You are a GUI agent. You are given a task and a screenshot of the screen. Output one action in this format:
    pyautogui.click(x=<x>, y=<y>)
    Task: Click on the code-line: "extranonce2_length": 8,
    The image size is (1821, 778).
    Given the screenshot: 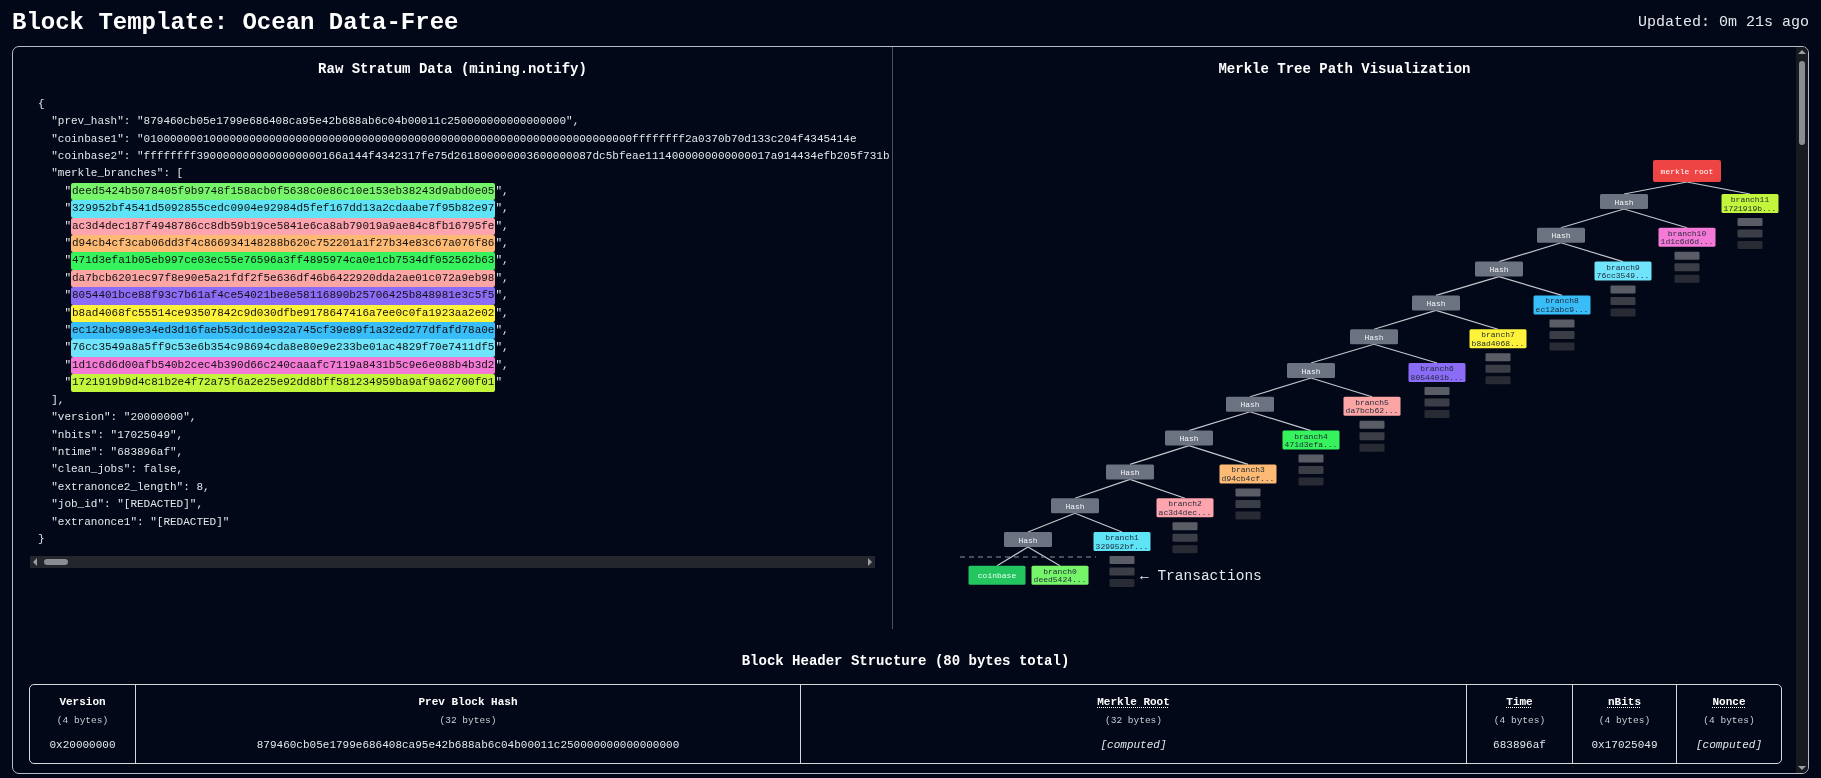 What is the action you would take?
    pyautogui.click(x=130, y=487)
    